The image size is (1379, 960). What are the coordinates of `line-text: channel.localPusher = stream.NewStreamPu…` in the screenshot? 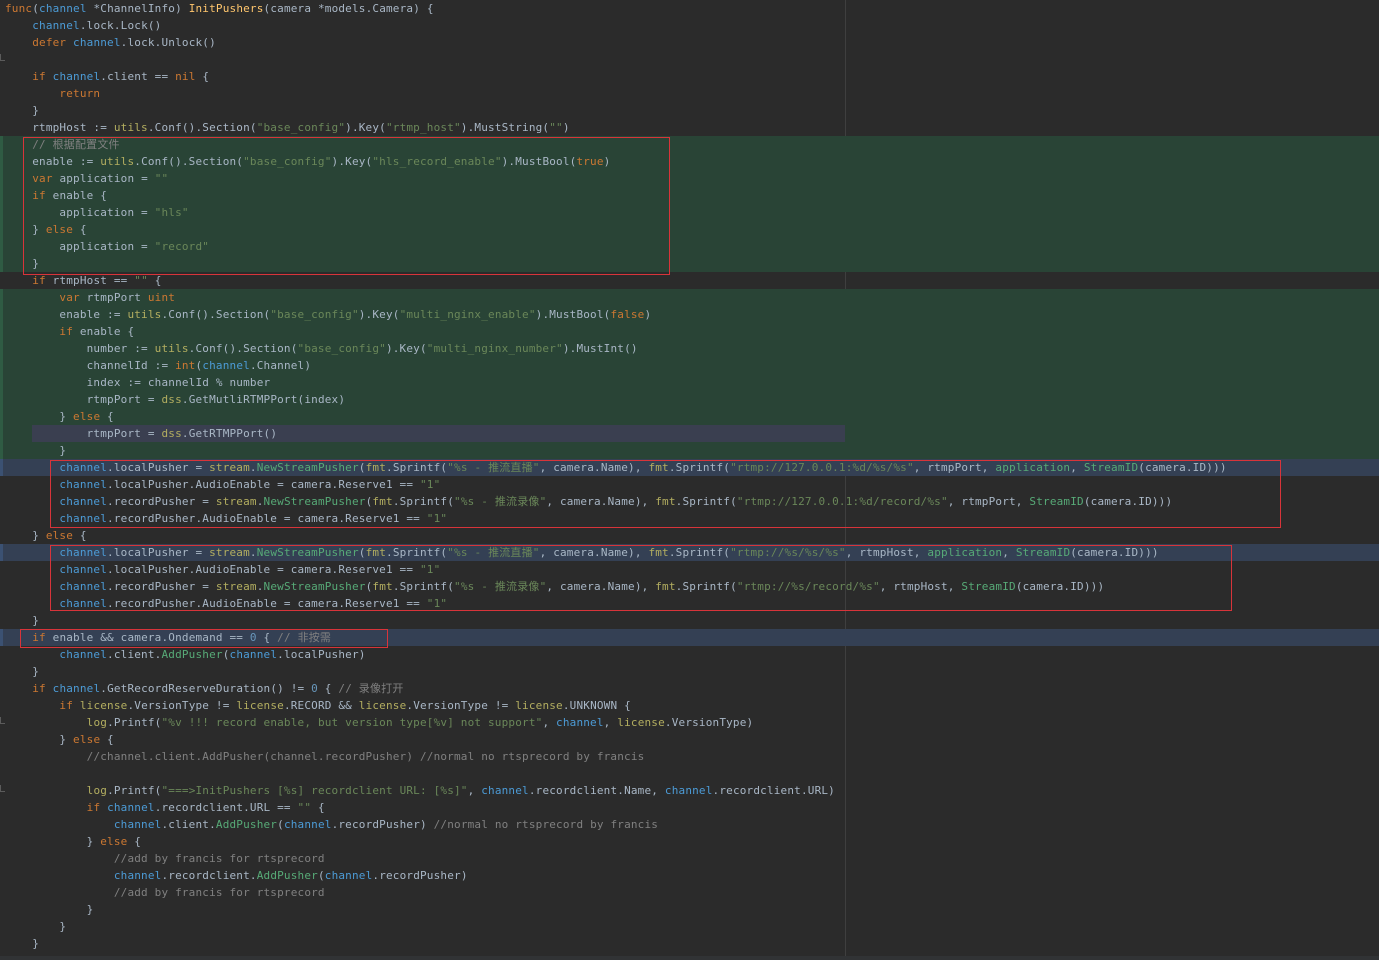 It's located at (616, 467).